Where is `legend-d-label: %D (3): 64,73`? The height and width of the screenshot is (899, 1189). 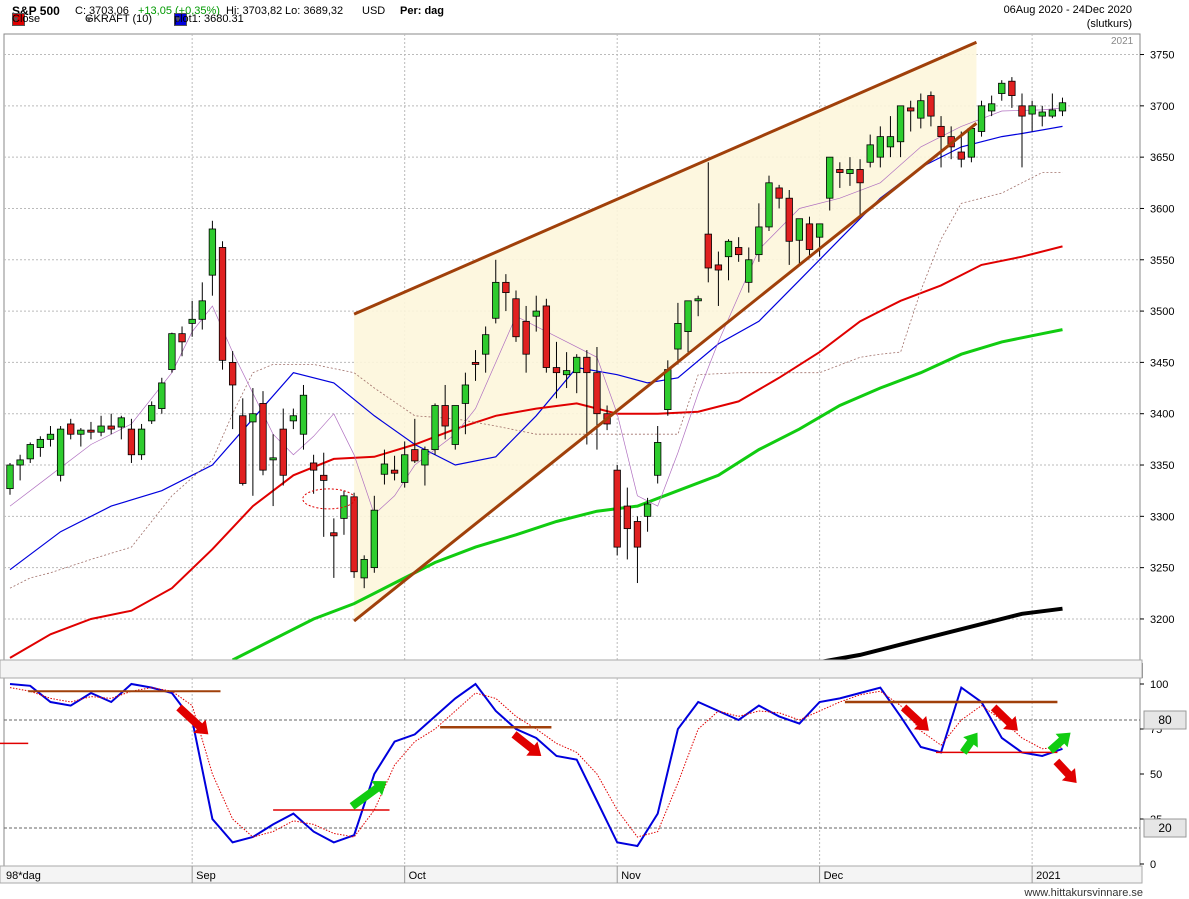 legend-d-label: %D (3): 64,73 is located at coordinates (227, 670).